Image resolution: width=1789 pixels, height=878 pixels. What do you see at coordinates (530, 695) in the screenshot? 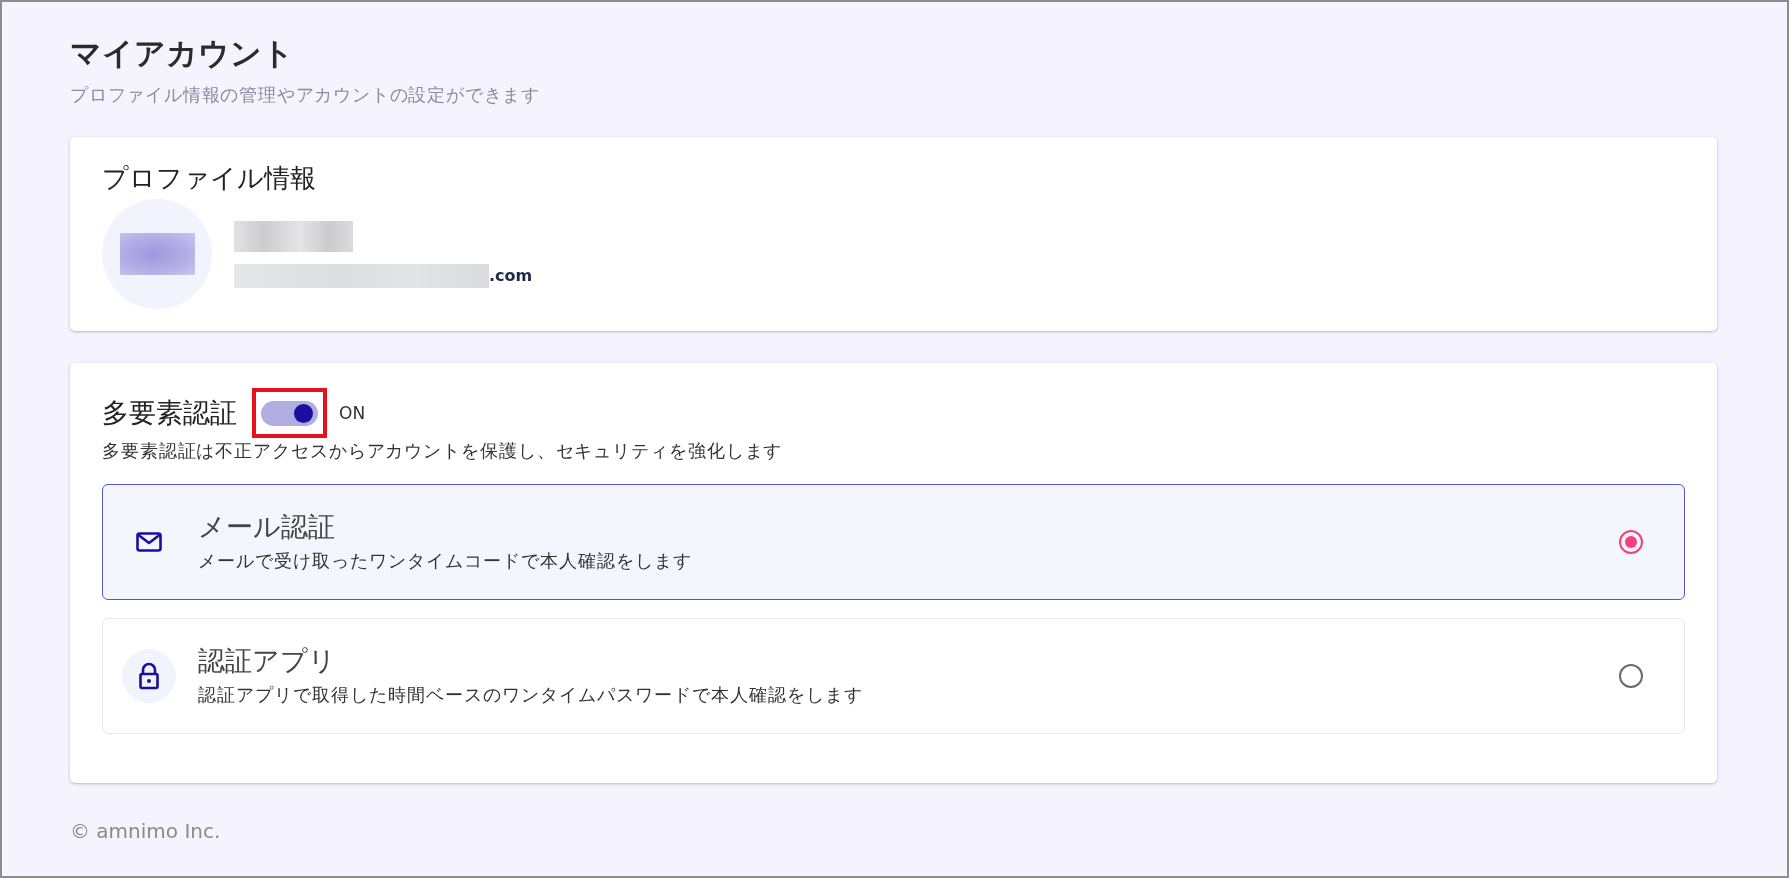
I see `option-description: 認証アプリで取得した時間ベースのワンタイムパスワードで本人確認をします` at bounding box center [530, 695].